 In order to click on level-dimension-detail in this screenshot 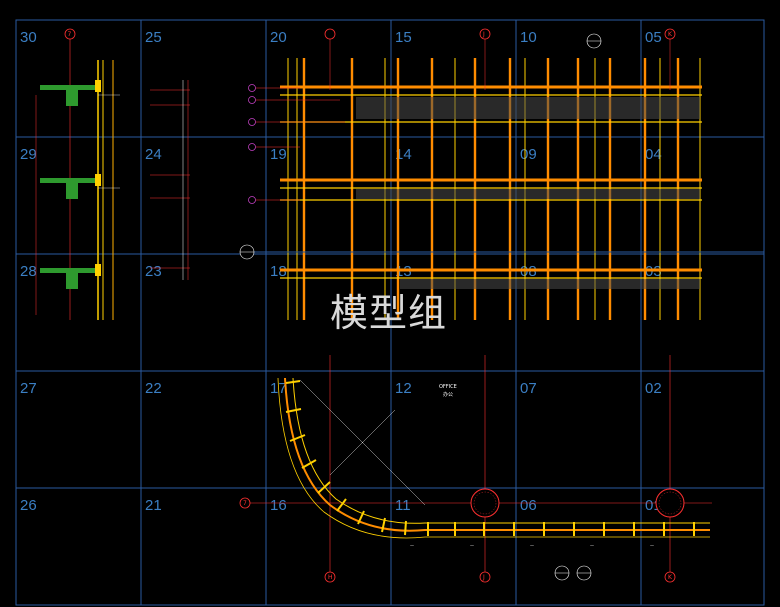, I will do `click(170, 180)`.